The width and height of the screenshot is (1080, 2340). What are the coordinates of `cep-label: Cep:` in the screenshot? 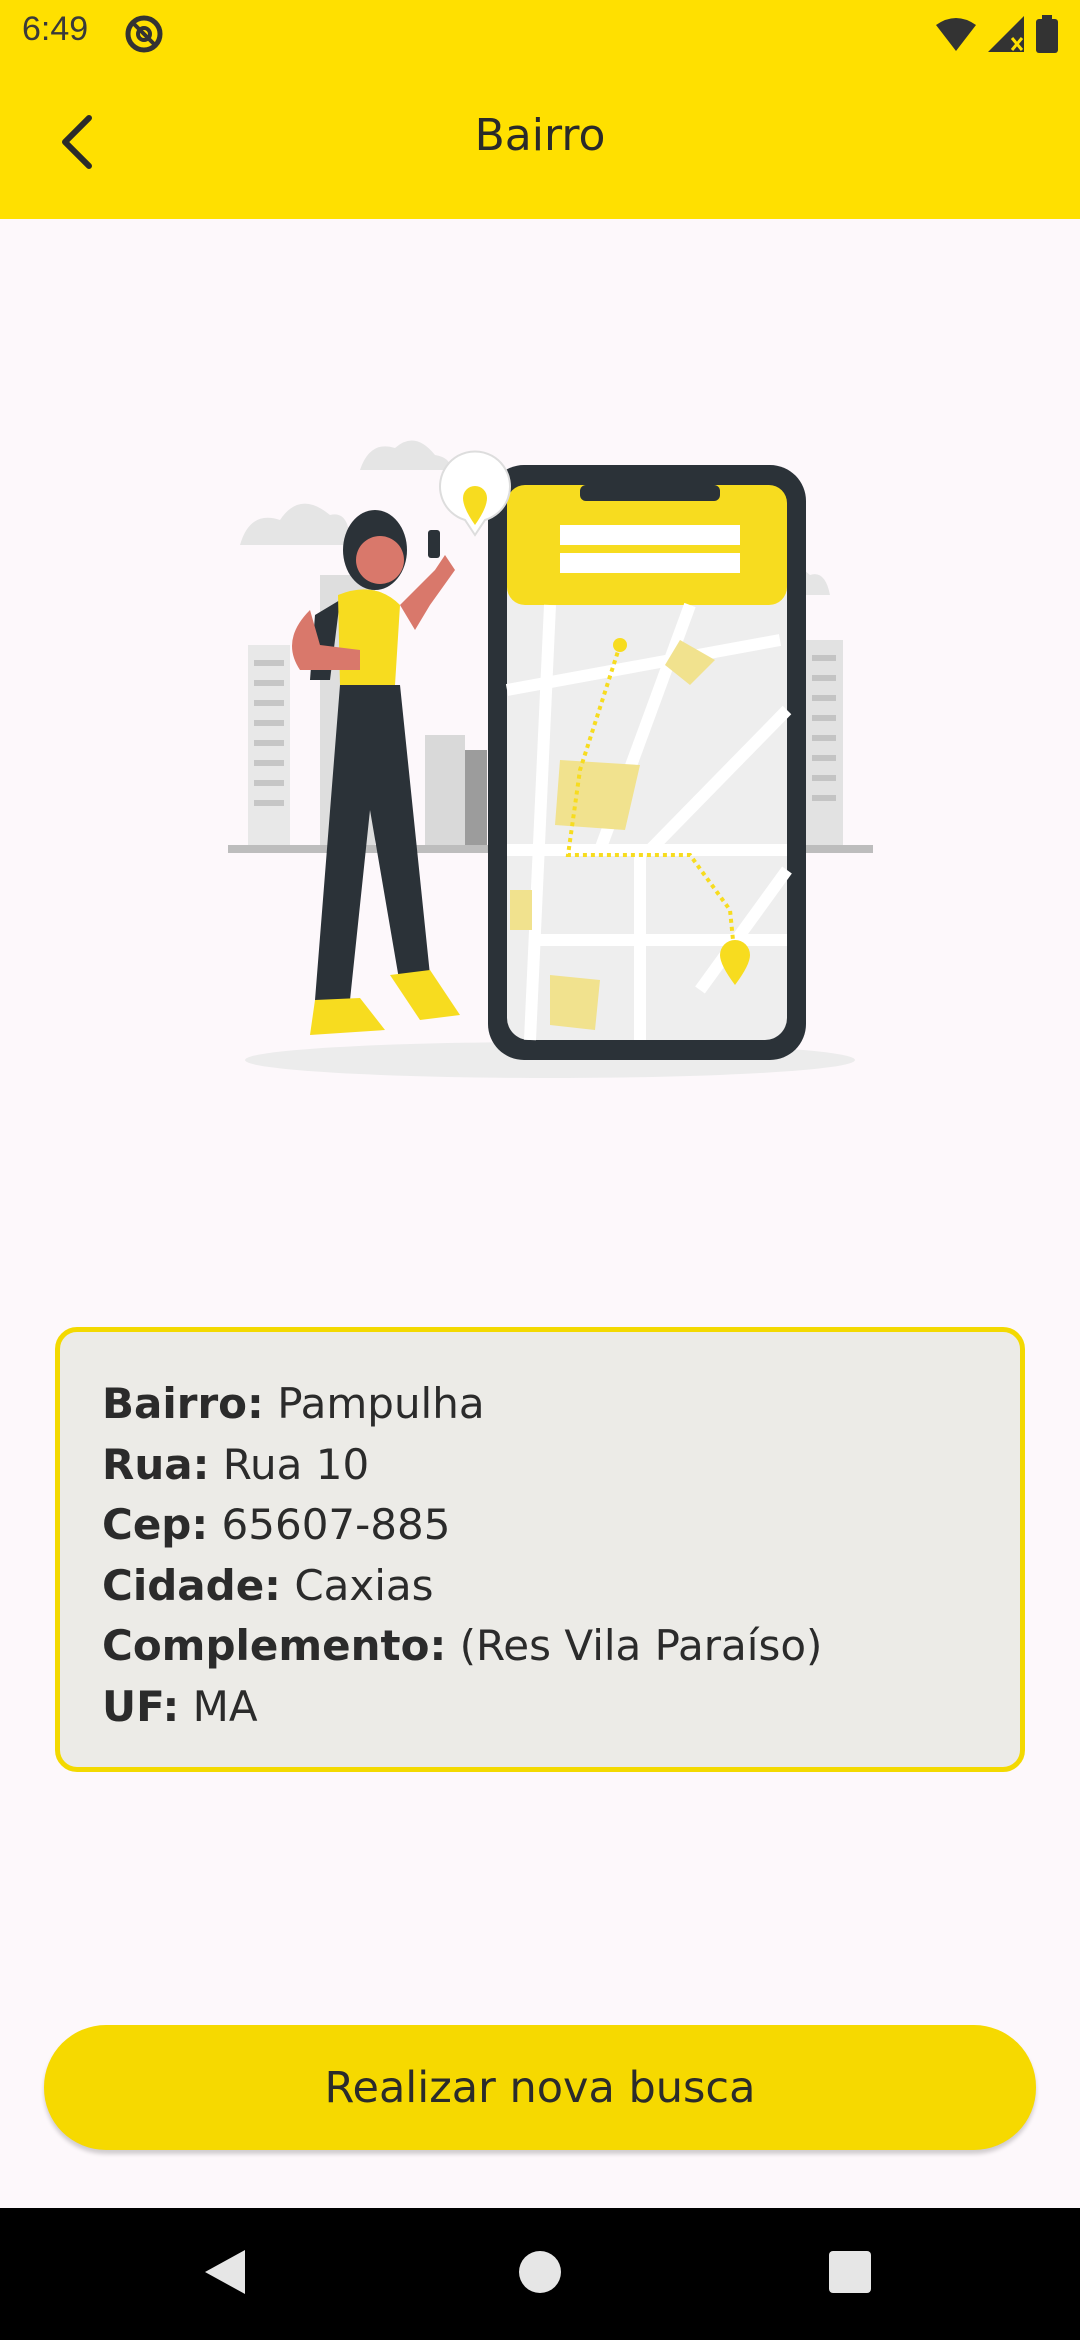 It's located at (155, 1524).